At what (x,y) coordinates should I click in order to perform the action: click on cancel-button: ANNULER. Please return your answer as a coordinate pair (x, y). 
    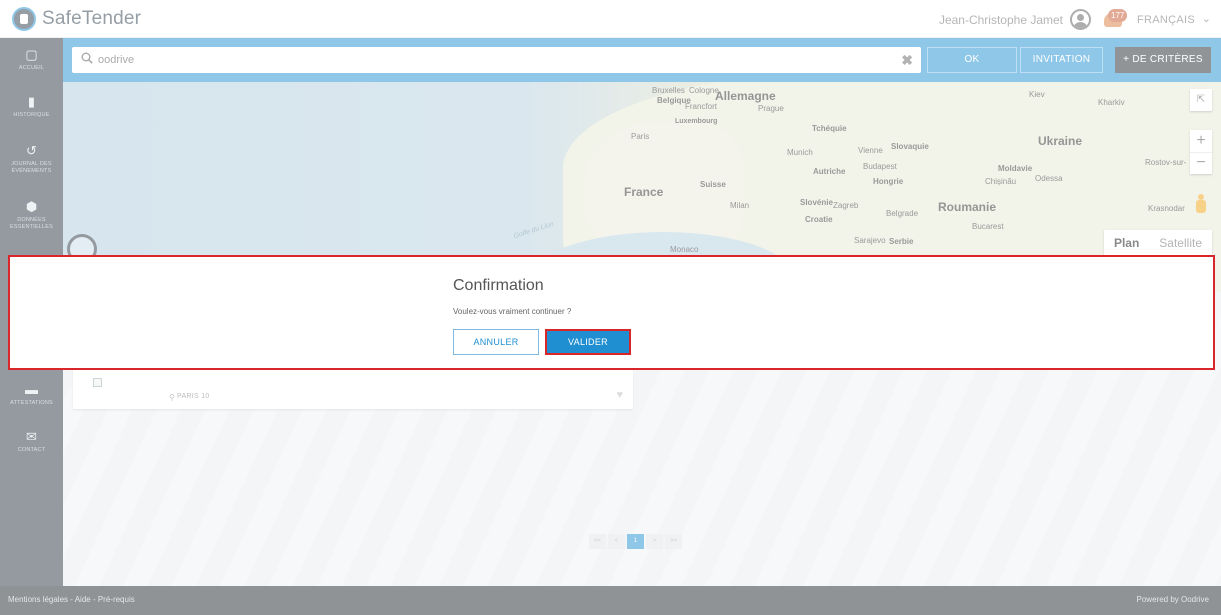
    Looking at the image, I should click on (496, 342).